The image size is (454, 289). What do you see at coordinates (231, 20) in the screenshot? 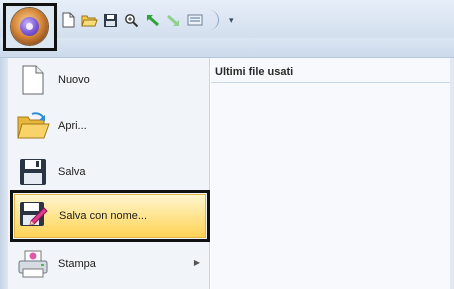
I see `qat-customize-dropdown: ▾` at bounding box center [231, 20].